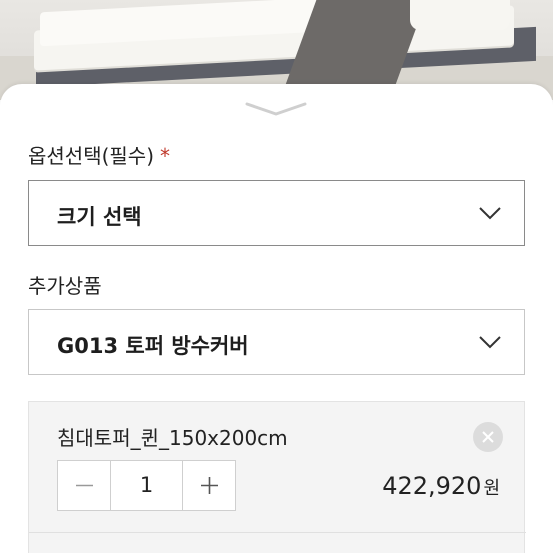  What do you see at coordinates (153, 346) in the screenshot?
I see `addon-select-value: G013 토퍼 방수커버` at bounding box center [153, 346].